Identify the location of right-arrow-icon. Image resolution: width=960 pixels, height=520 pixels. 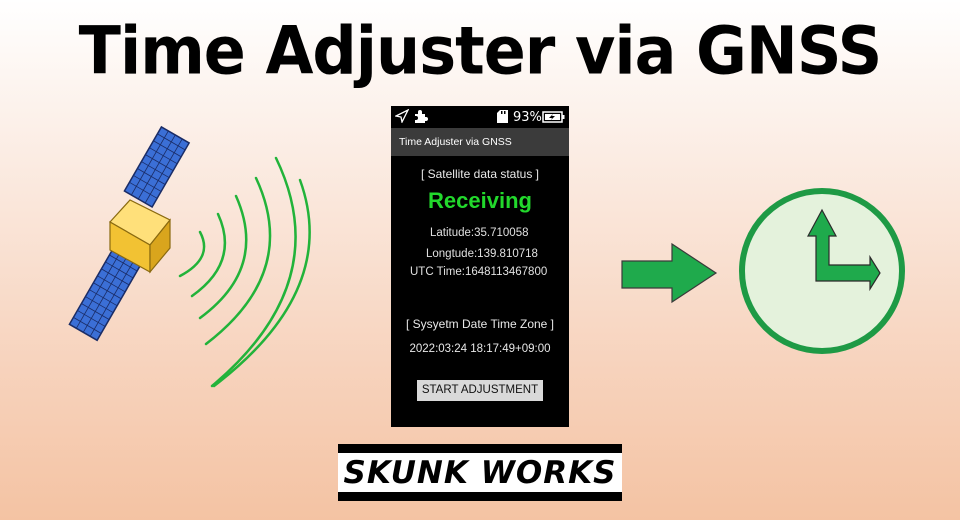
(669, 273).